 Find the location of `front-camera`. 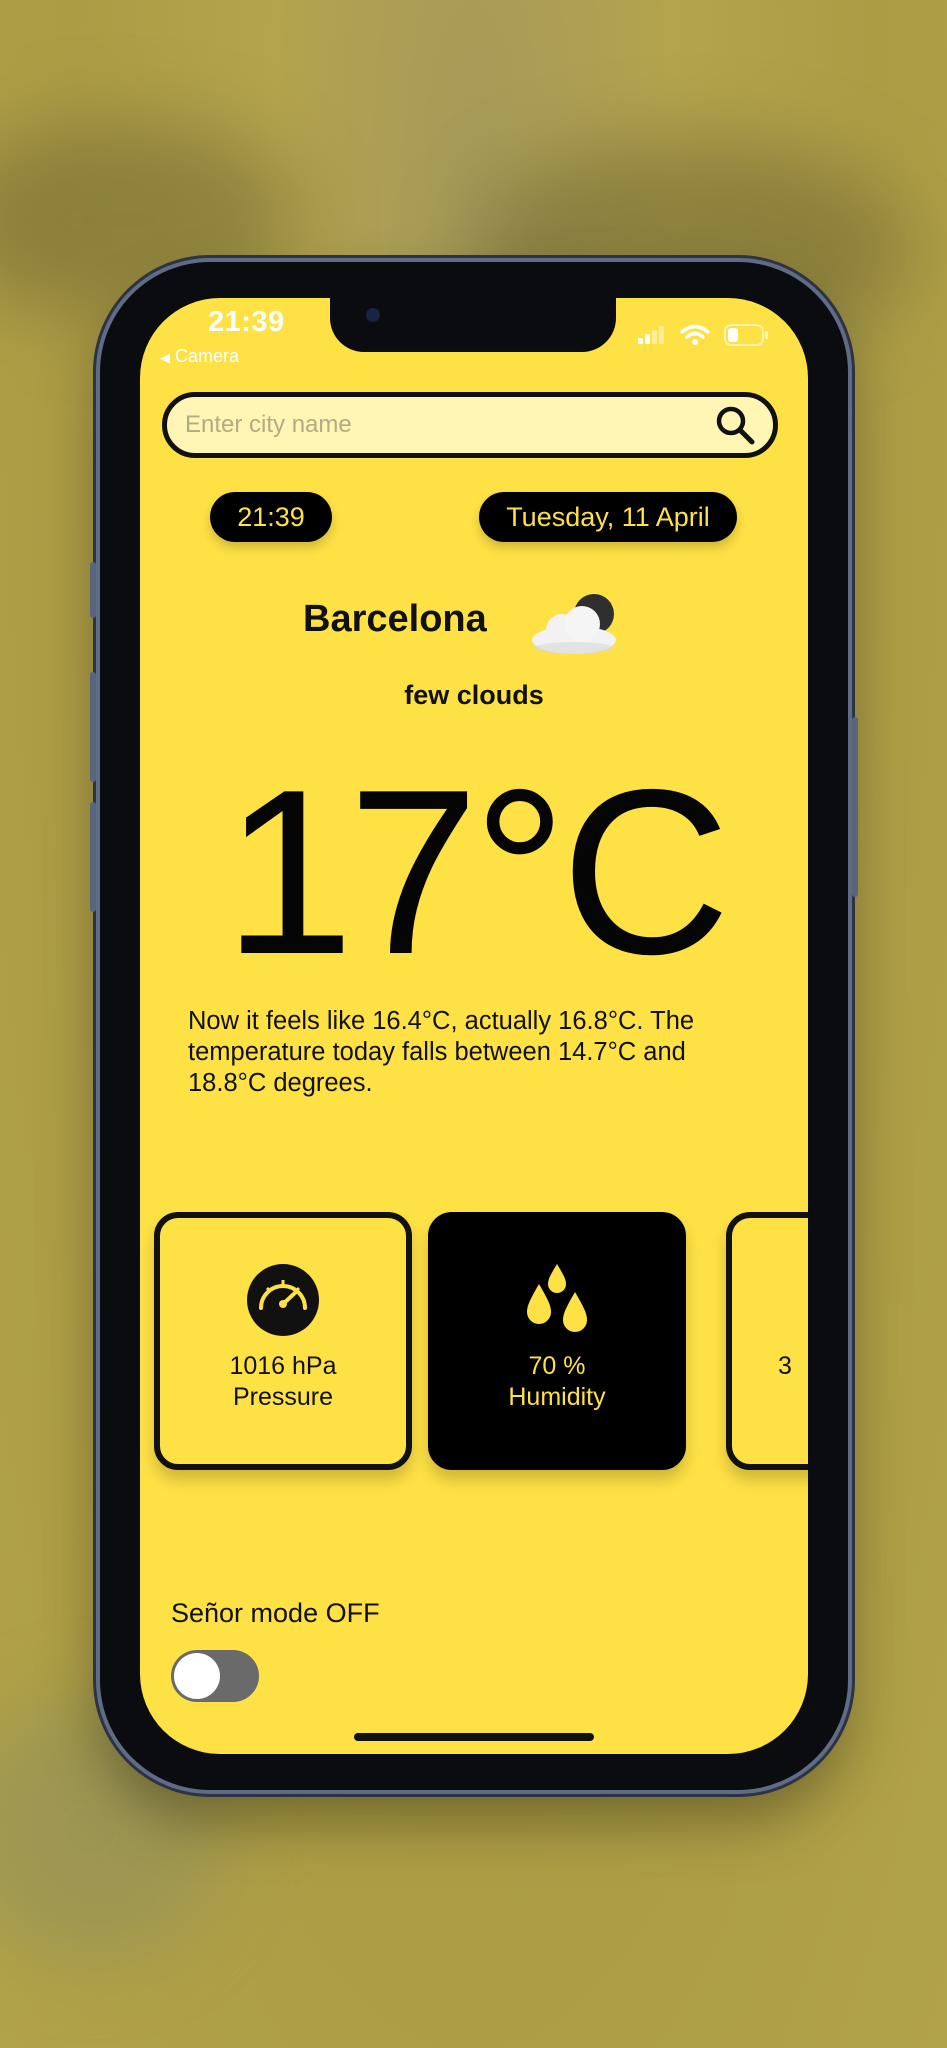

front-camera is located at coordinates (373, 315).